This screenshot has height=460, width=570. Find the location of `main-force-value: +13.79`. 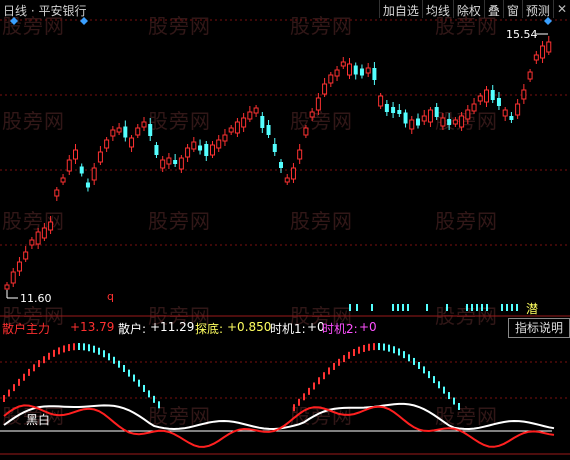

main-force-value: +13.79 is located at coordinates (92, 327).